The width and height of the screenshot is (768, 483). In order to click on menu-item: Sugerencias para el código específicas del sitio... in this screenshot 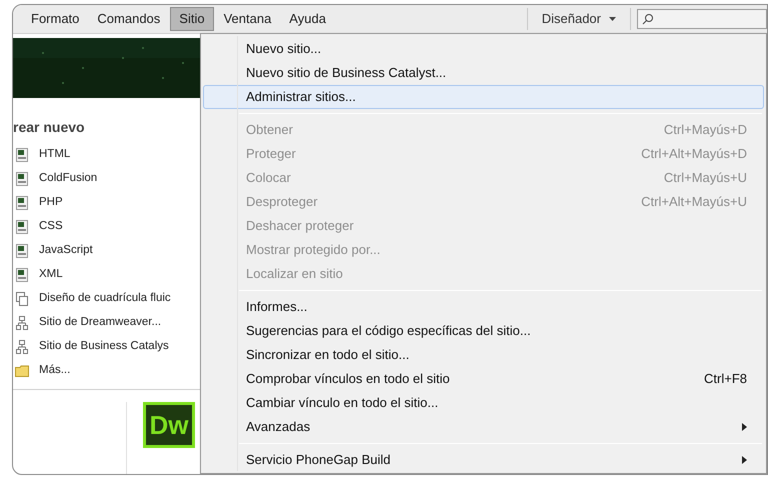, I will do `click(483, 331)`.